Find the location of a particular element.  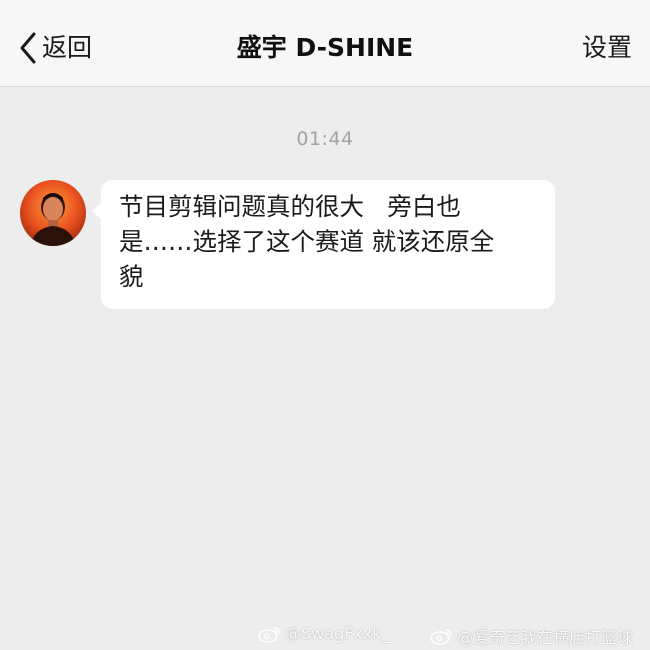

settings-button: 设置 is located at coordinates (607, 48).